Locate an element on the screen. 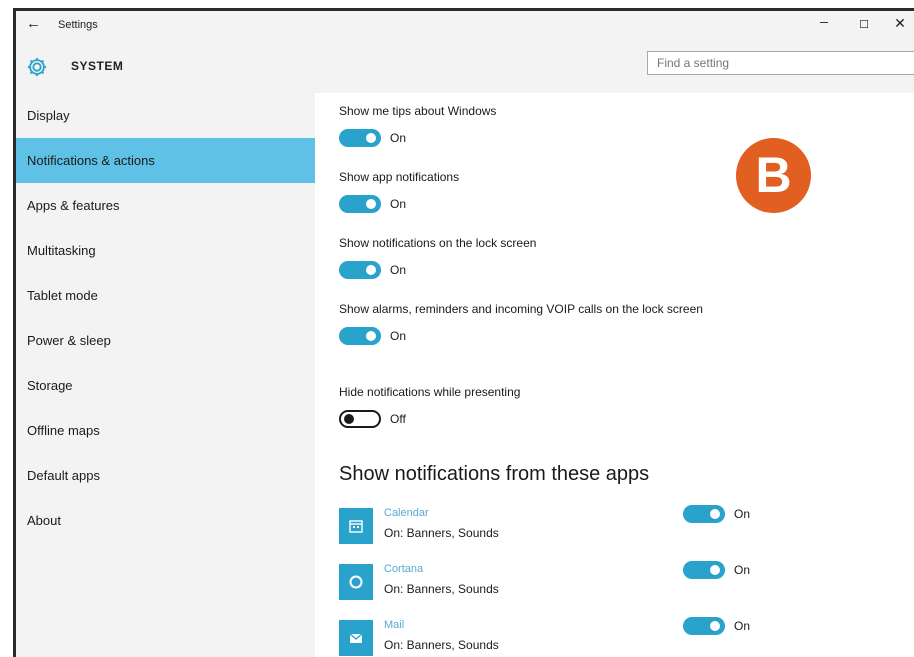 The image size is (914, 657). app-notifications-toggle is located at coordinates (360, 204).